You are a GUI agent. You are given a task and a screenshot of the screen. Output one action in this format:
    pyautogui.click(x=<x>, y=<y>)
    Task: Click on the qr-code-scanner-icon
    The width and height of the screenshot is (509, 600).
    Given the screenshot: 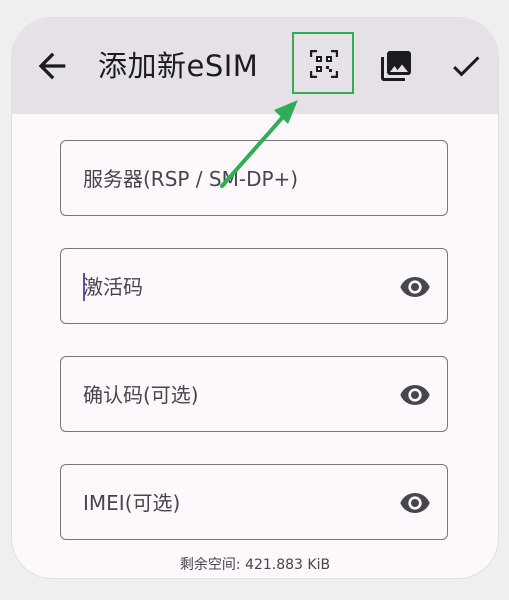 What is the action you would take?
    pyautogui.click(x=324, y=64)
    